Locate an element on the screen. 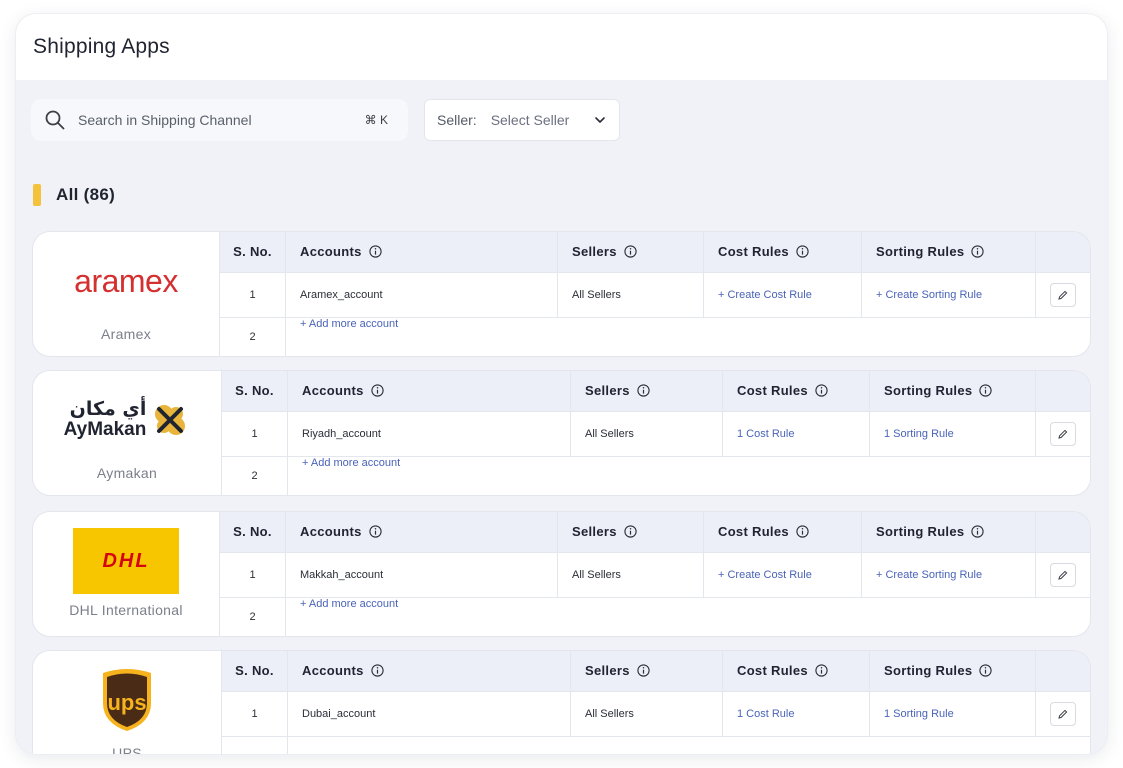 Image resolution: width=1123 pixels, height=768 pixels. section-accent-bar is located at coordinates (37, 195).